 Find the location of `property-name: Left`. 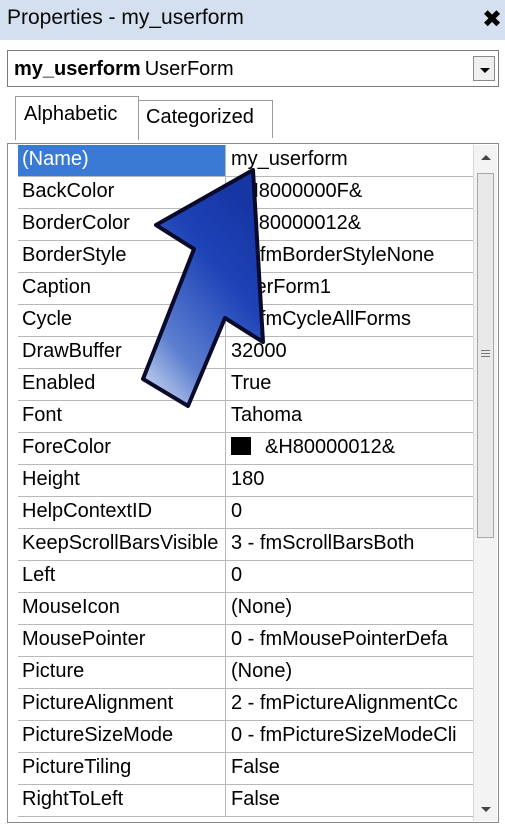

property-name: Left is located at coordinates (122, 576).